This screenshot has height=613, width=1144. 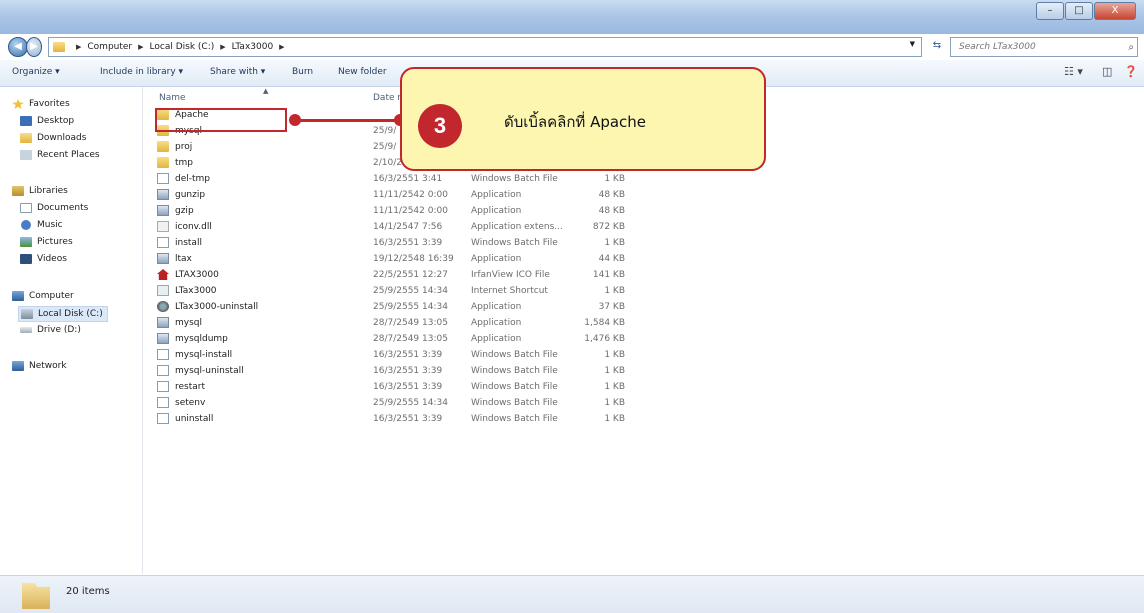 What do you see at coordinates (43, 259) in the screenshot?
I see `sidebar-item-videos: Videos` at bounding box center [43, 259].